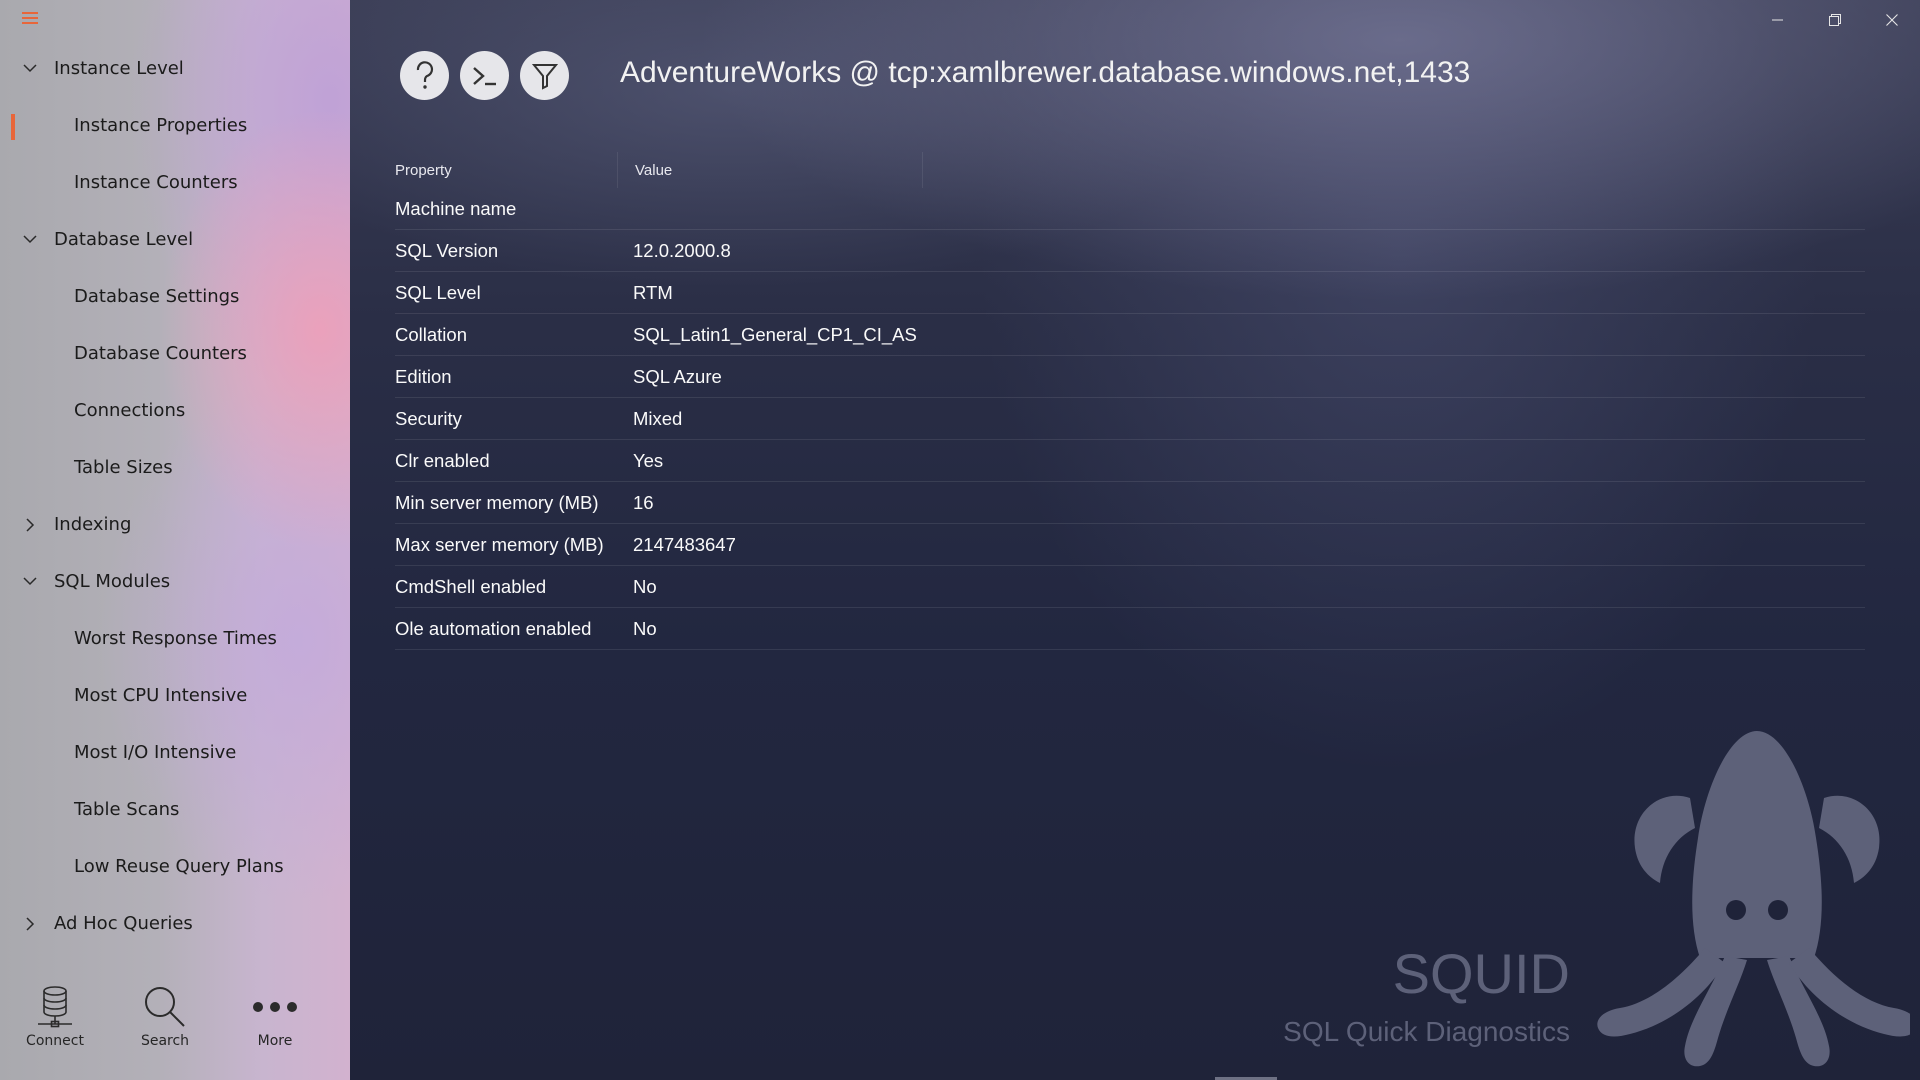 This screenshot has width=1920, height=1080. I want to click on nav-item-label: Worst Response Times, so click(175, 638).